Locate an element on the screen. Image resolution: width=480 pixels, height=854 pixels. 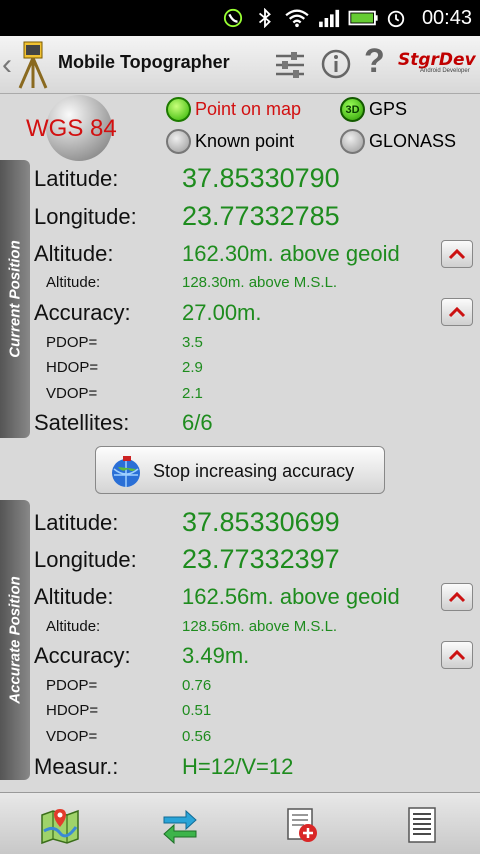
status-bar: 00:43 is located at coordinates (240, 18).